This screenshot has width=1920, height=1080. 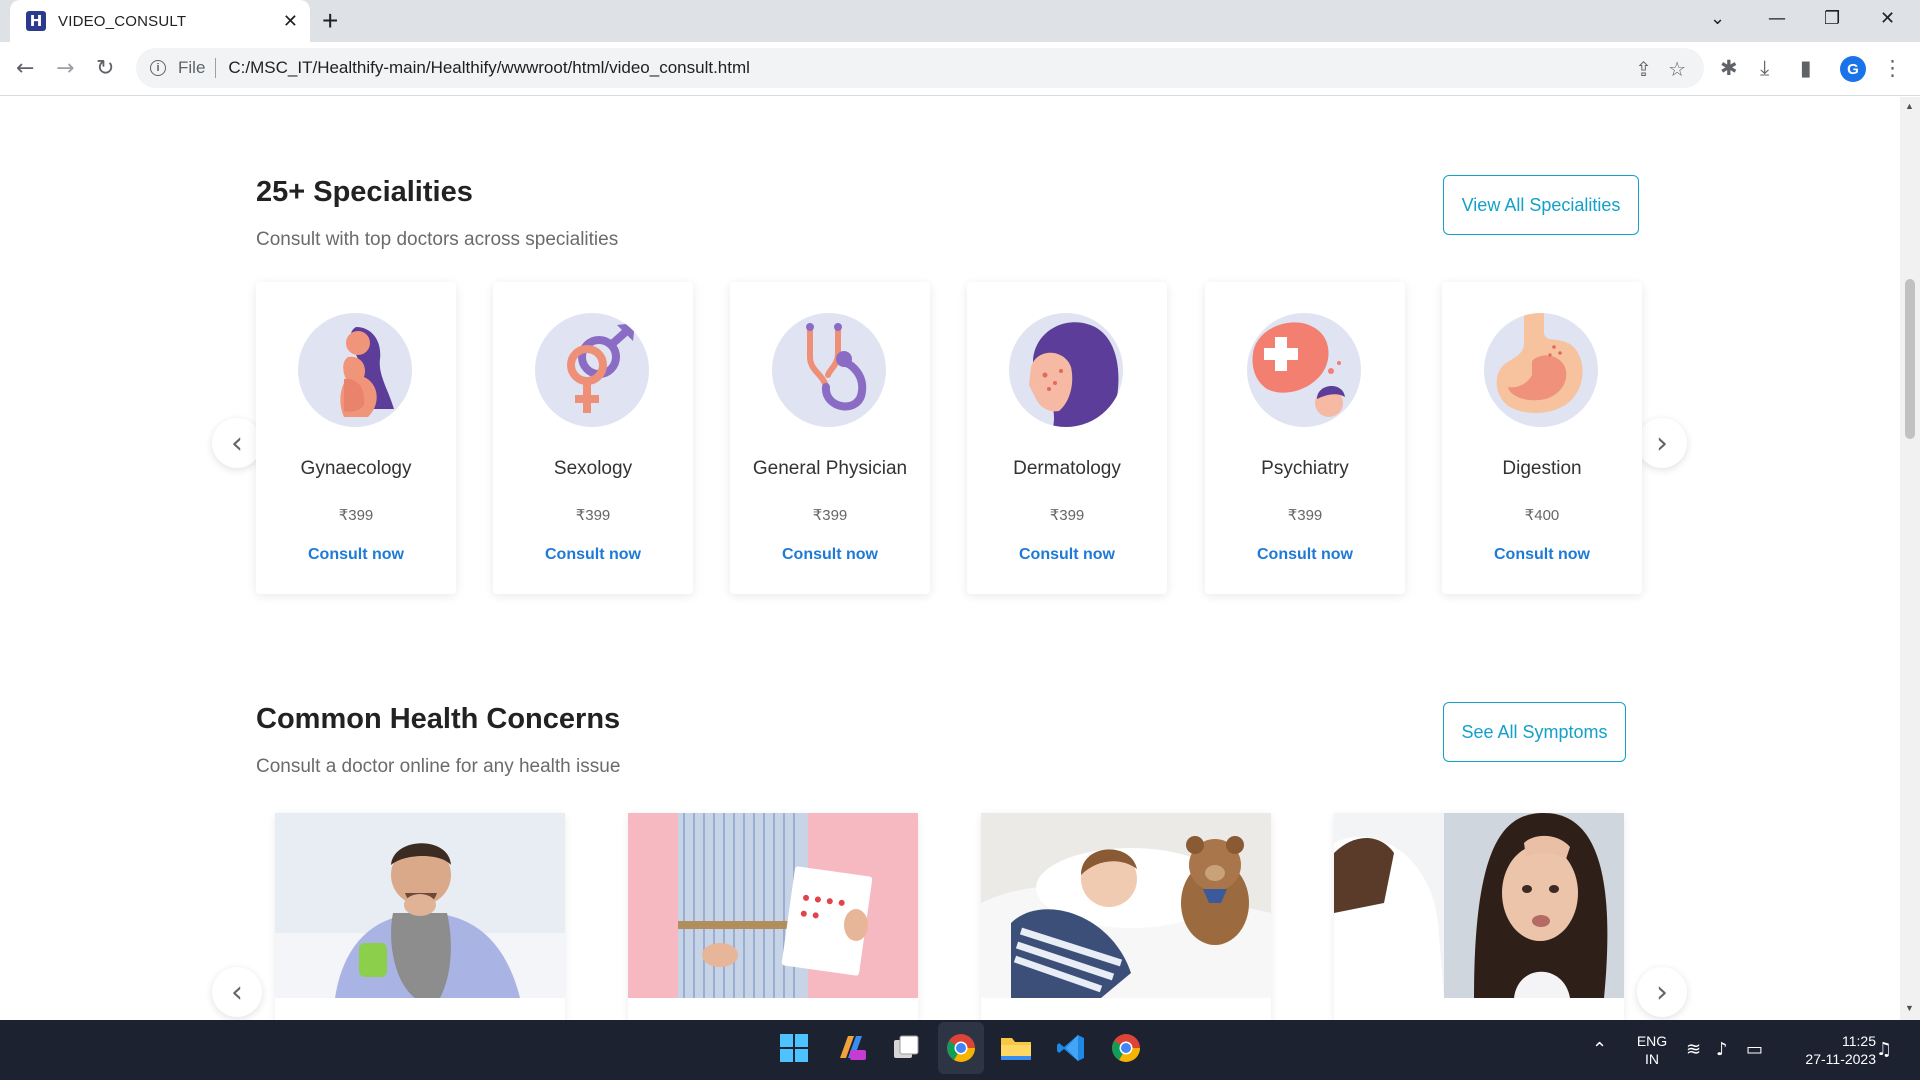 What do you see at coordinates (1853, 69) in the screenshot?
I see `profile-avatar: G` at bounding box center [1853, 69].